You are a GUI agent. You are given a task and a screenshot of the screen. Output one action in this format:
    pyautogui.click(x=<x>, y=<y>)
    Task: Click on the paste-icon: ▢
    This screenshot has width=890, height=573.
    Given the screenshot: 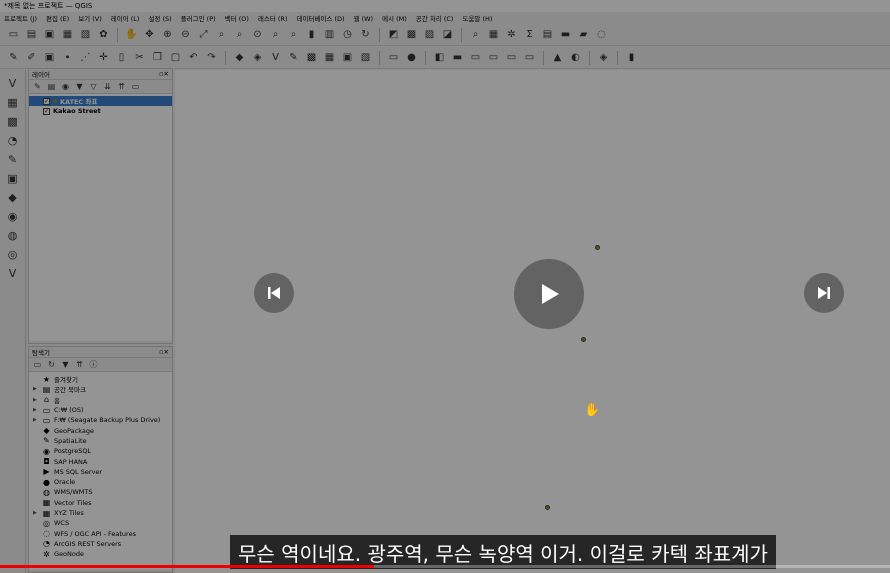 What is the action you would take?
    pyautogui.click(x=175, y=57)
    